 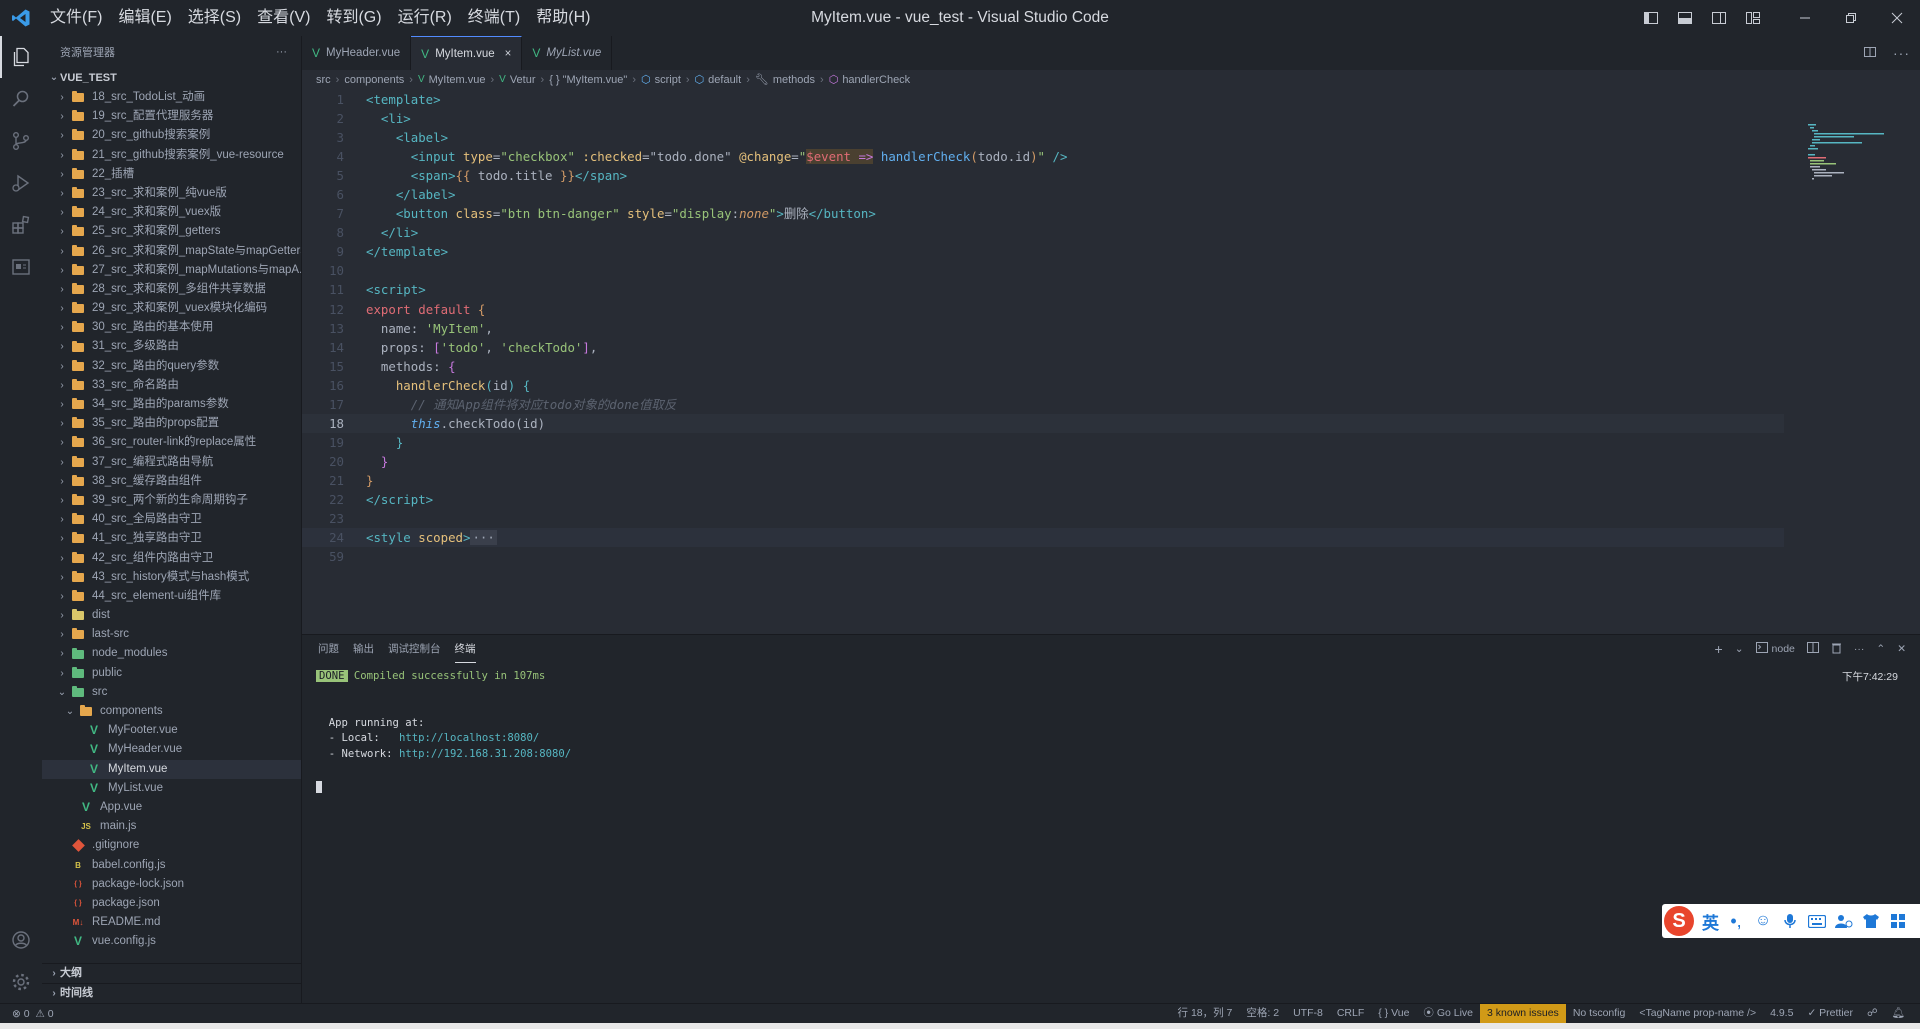 What do you see at coordinates (171, 174) in the screenshot?
I see `tree-folder: › 22_插槽` at bounding box center [171, 174].